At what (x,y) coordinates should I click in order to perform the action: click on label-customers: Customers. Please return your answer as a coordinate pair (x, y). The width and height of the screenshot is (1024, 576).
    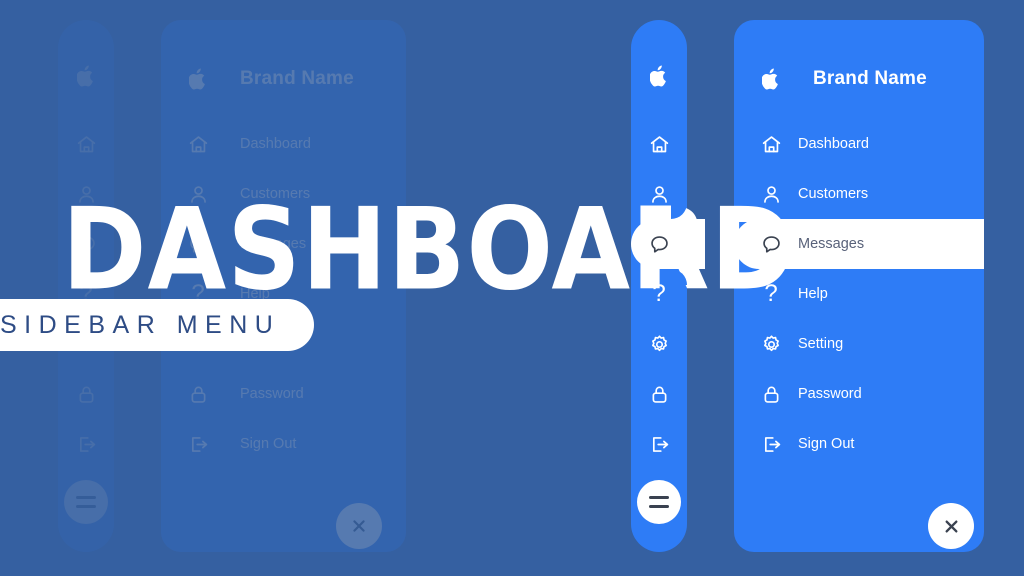
    Looking at the image, I should click on (833, 194).